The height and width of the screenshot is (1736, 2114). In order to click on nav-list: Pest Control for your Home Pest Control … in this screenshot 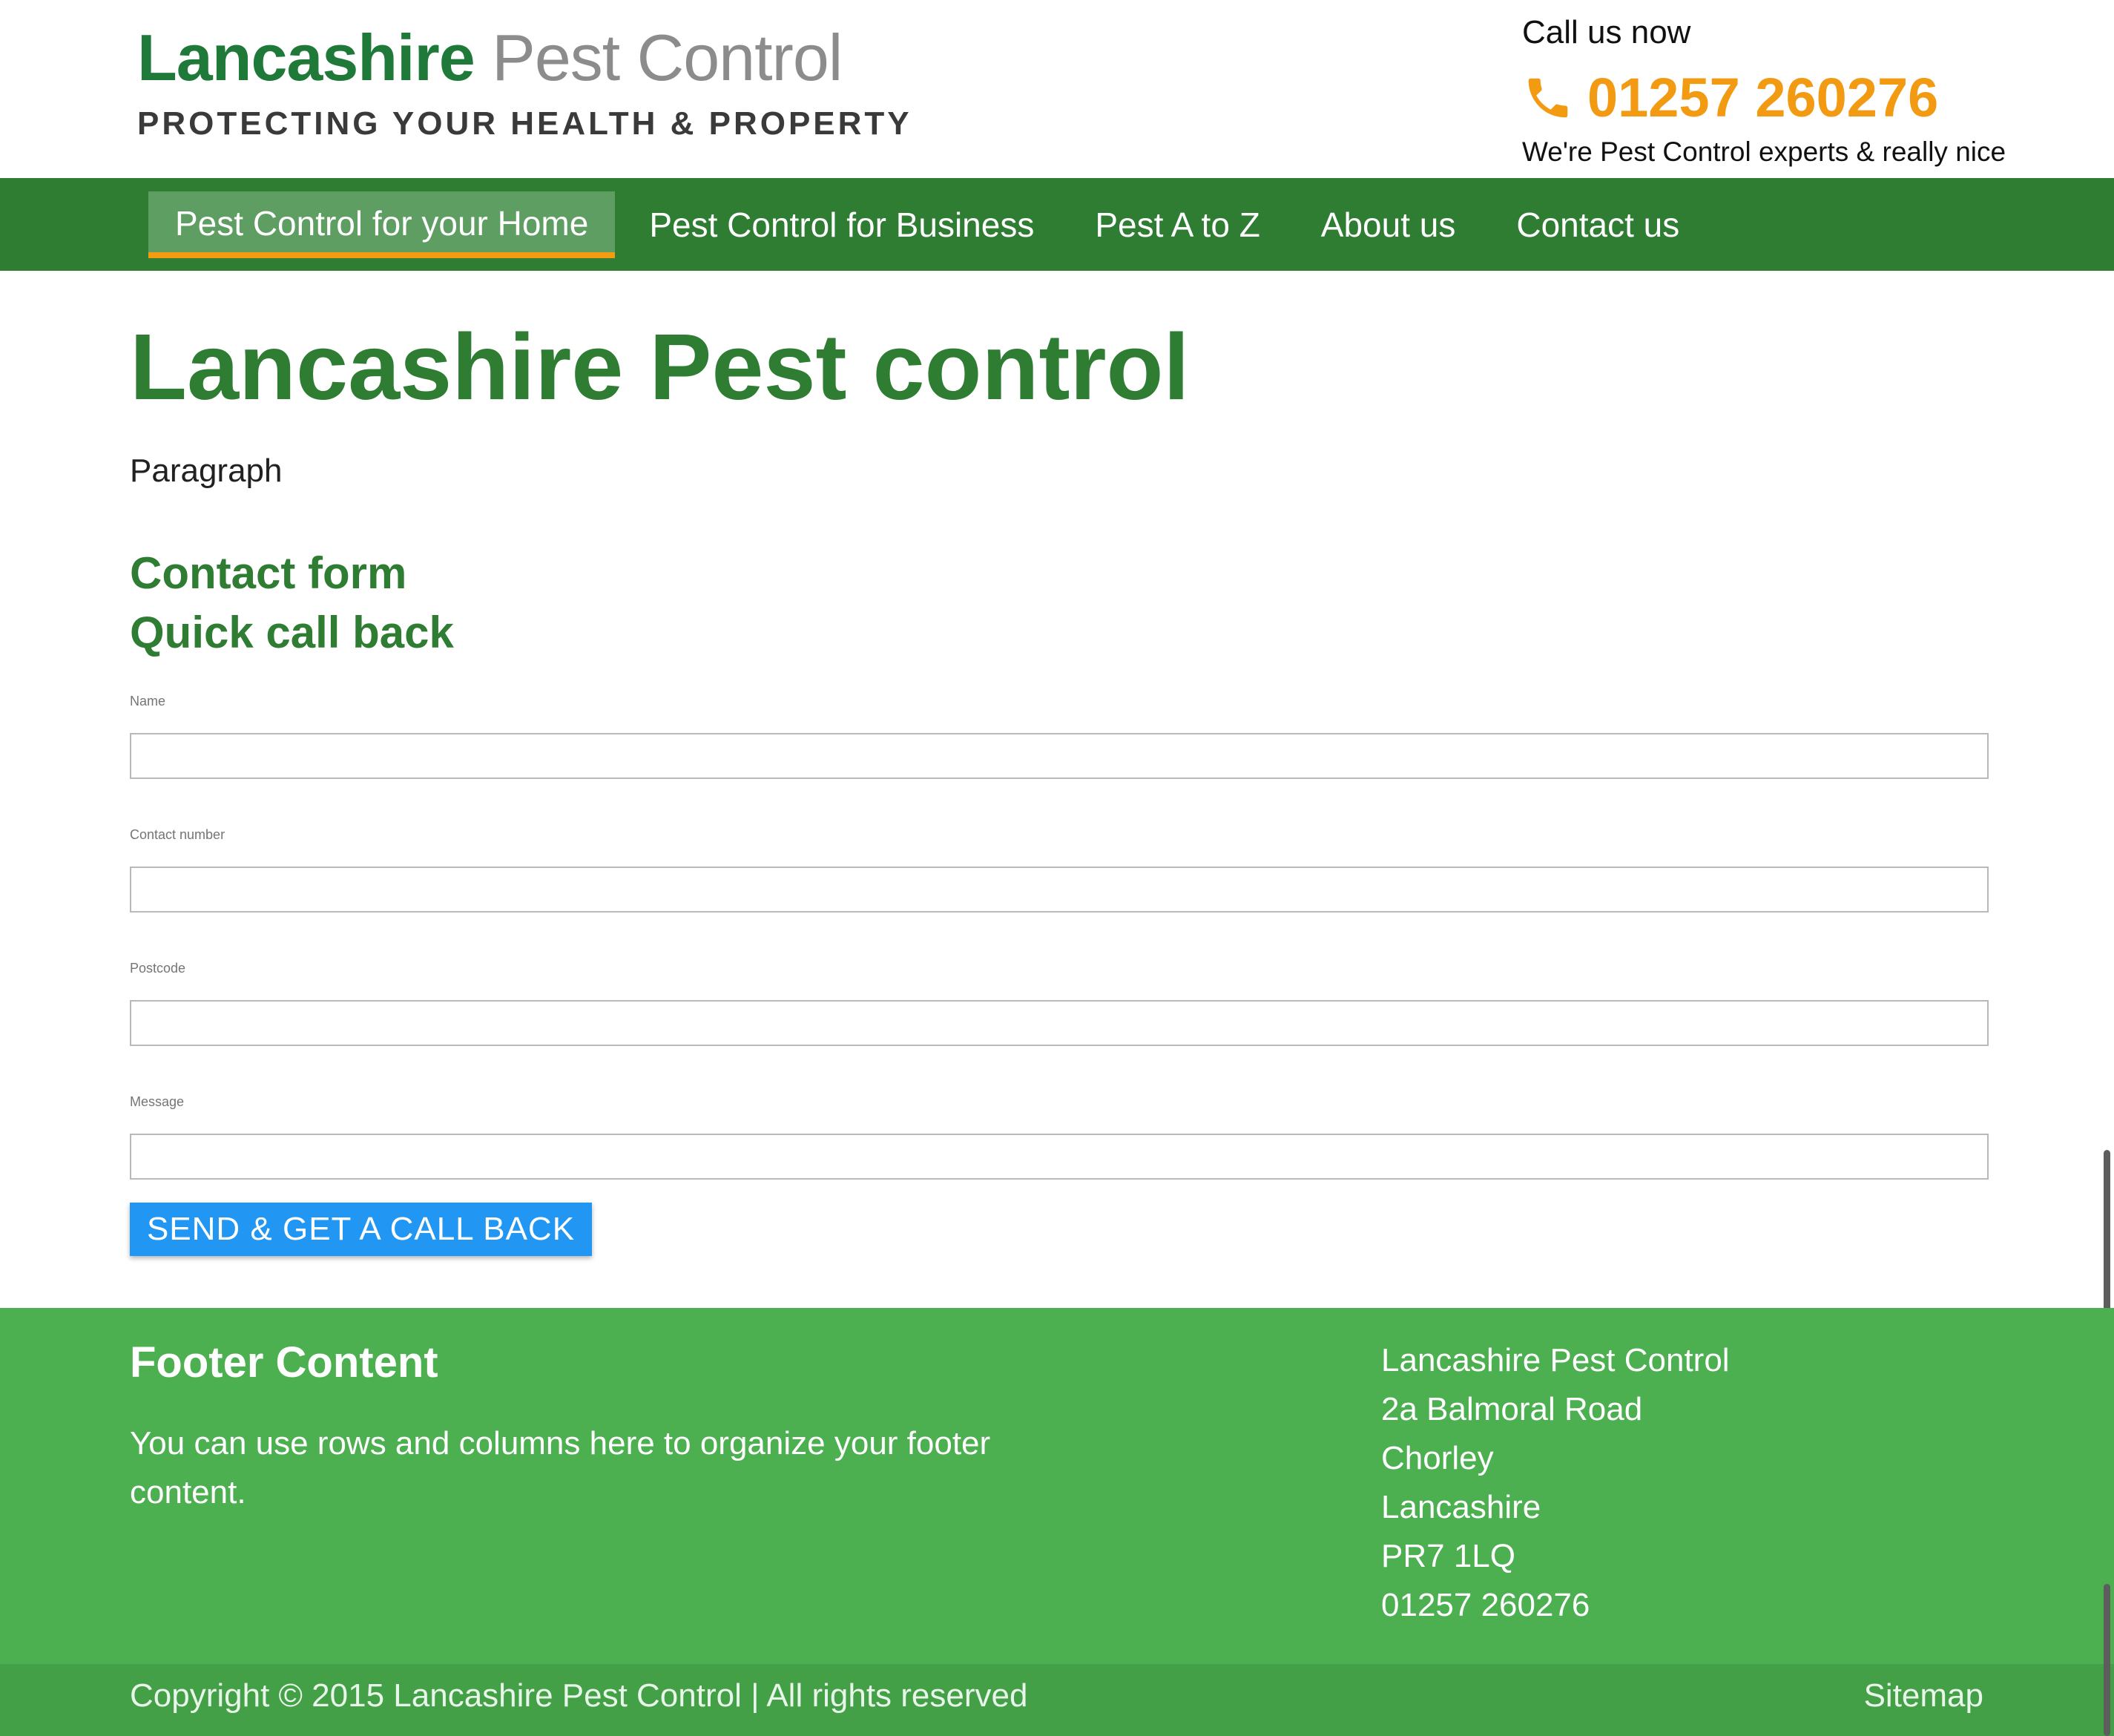, I will do `click(931, 225)`.